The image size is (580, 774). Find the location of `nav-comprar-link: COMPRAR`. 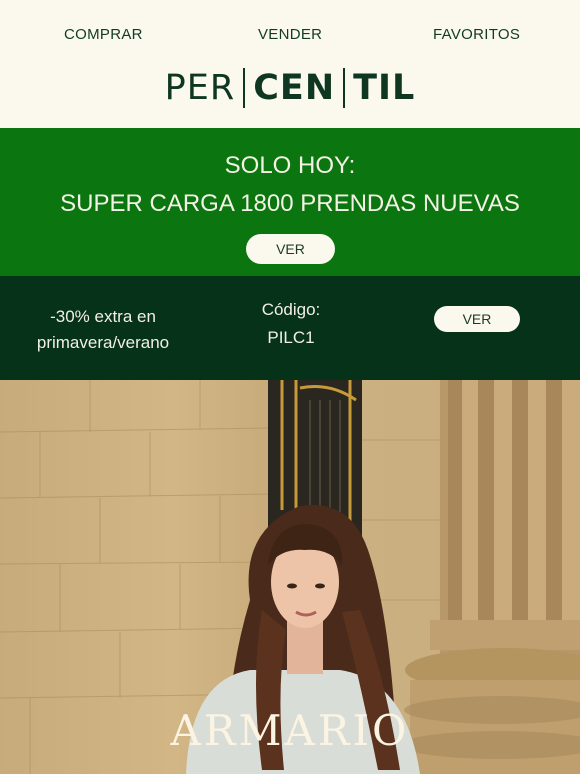

nav-comprar-link: COMPRAR is located at coordinates (103, 34).